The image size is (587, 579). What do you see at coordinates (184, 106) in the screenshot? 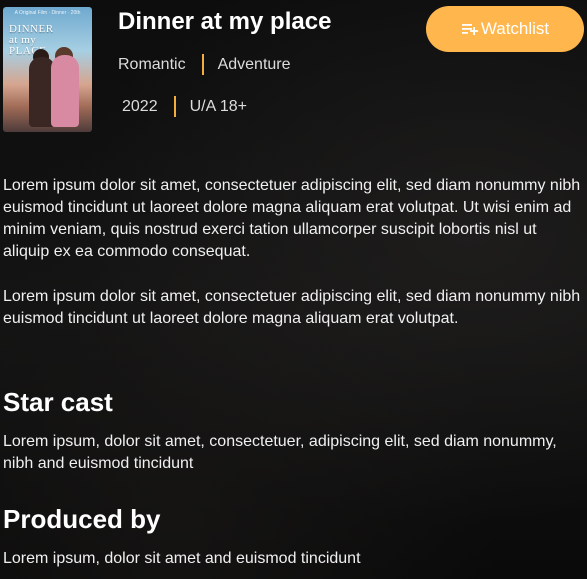
I see `info-row: 2022 U/A 18+` at bounding box center [184, 106].